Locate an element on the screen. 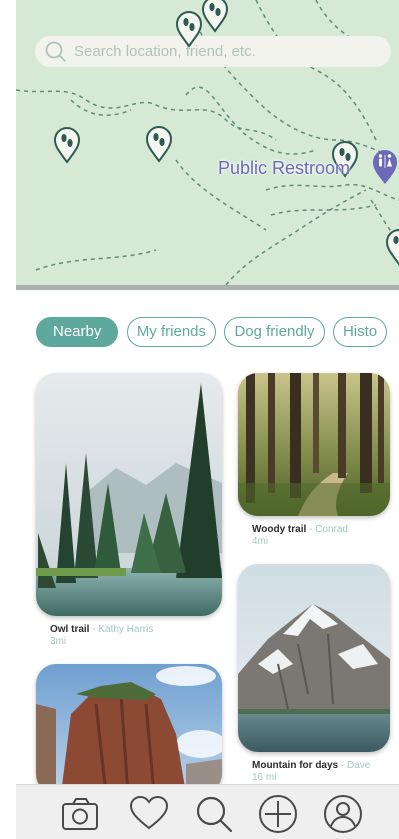  trail-caption: Mountain for days - Dave is located at coordinates (311, 765).